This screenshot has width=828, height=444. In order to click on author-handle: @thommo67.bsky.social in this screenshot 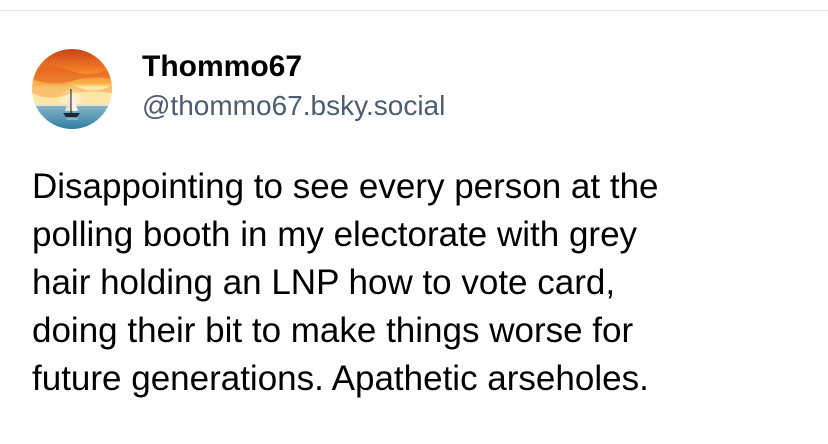, I will do `click(293, 106)`.